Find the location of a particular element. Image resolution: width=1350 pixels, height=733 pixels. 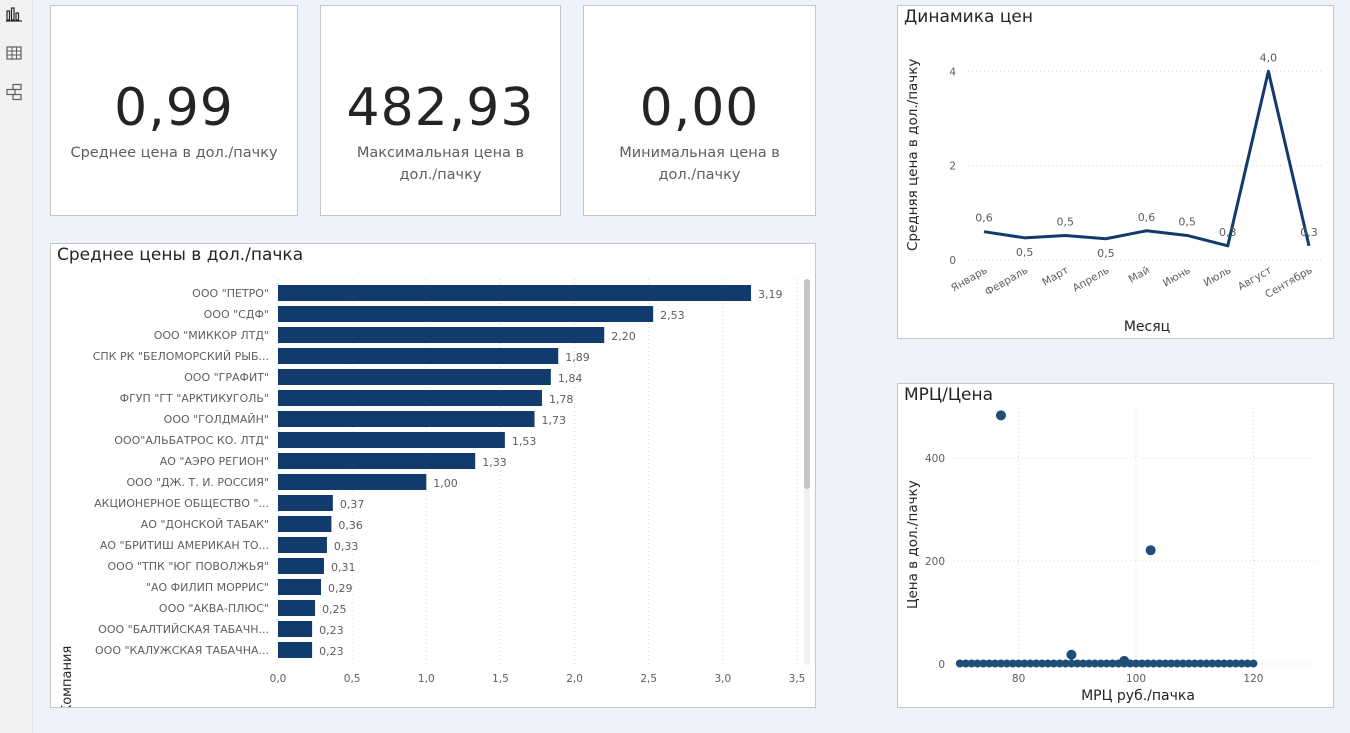

left-sidebar is located at coordinates (16, 366).